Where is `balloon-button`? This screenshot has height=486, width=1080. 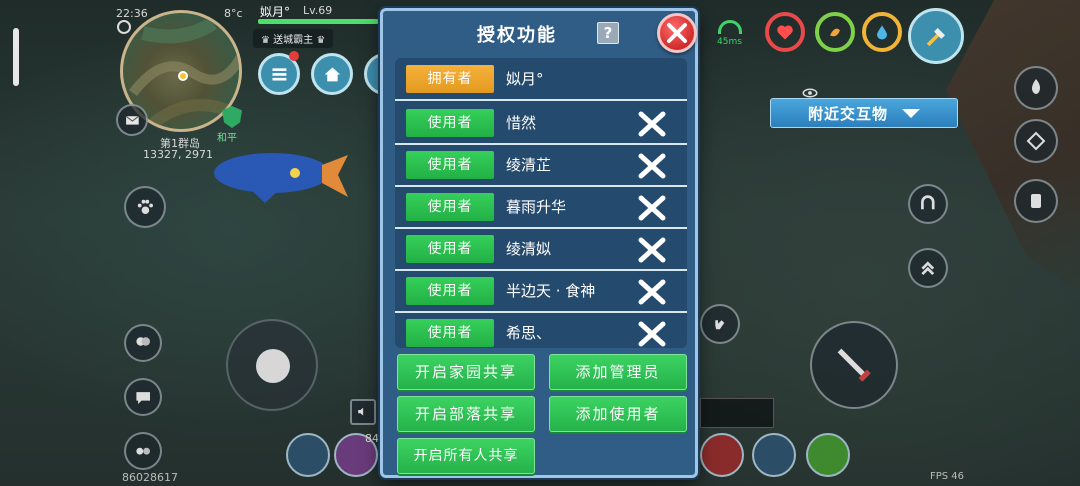
balloon-button is located at coordinates (143, 343).